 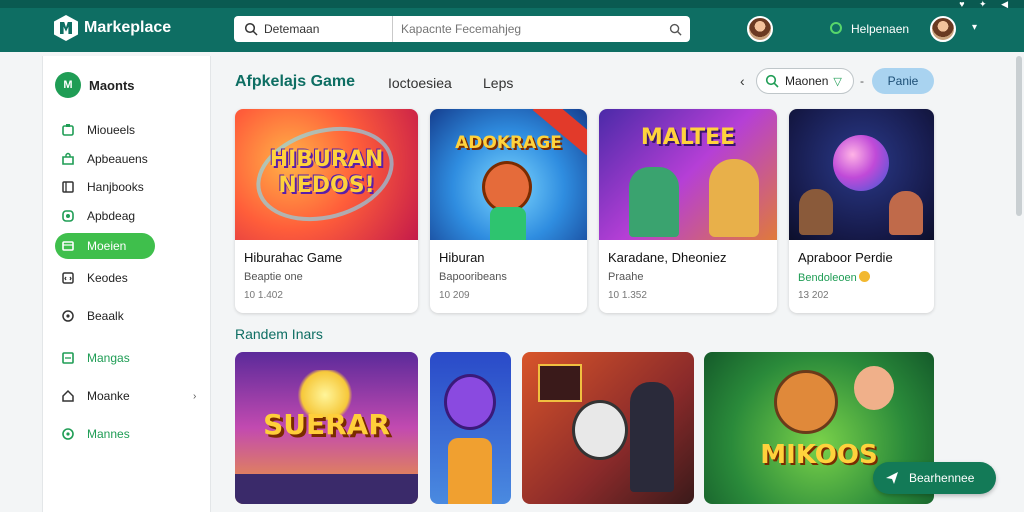 I want to click on sidebar-item-mannes: Mannes, so click(x=105, y=434).